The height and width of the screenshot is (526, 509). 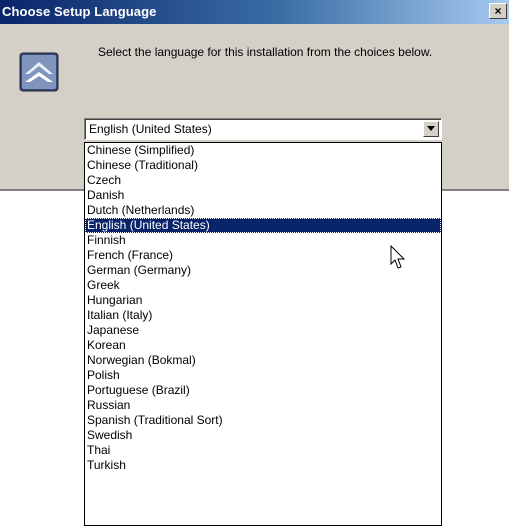 I want to click on language-option: Greek, so click(x=263, y=285).